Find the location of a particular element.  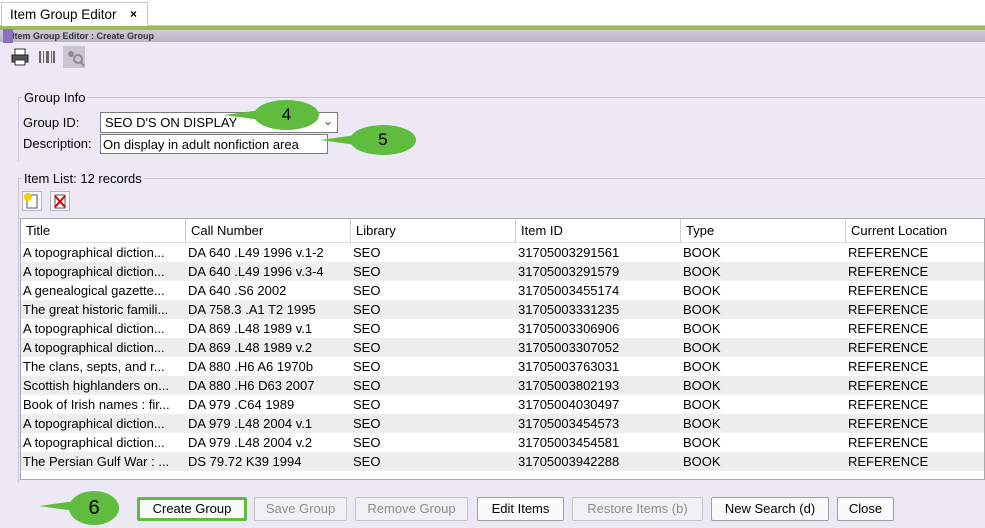

description-field: On display in adult nonfiction area is located at coordinates (214, 144).